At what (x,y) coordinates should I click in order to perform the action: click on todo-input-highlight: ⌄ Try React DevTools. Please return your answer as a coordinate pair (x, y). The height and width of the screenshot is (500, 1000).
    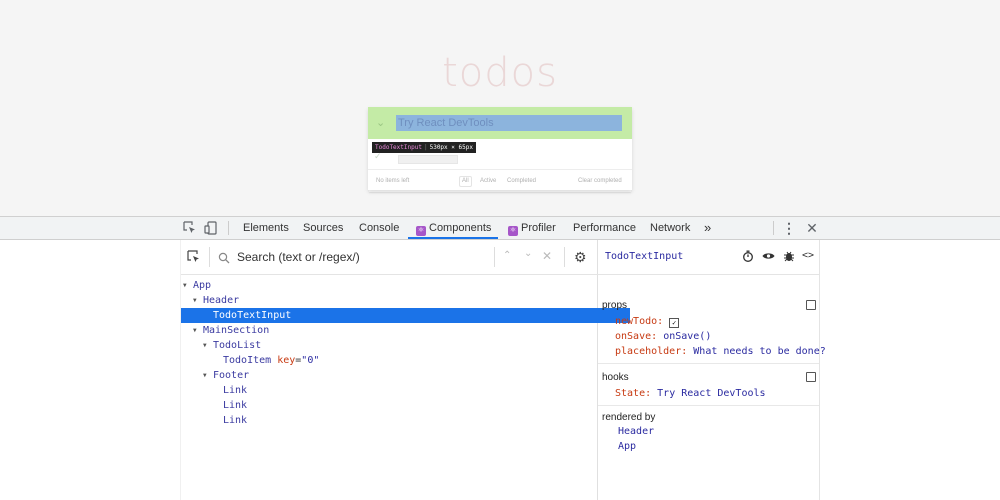
    Looking at the image, I should click on (500, 123).